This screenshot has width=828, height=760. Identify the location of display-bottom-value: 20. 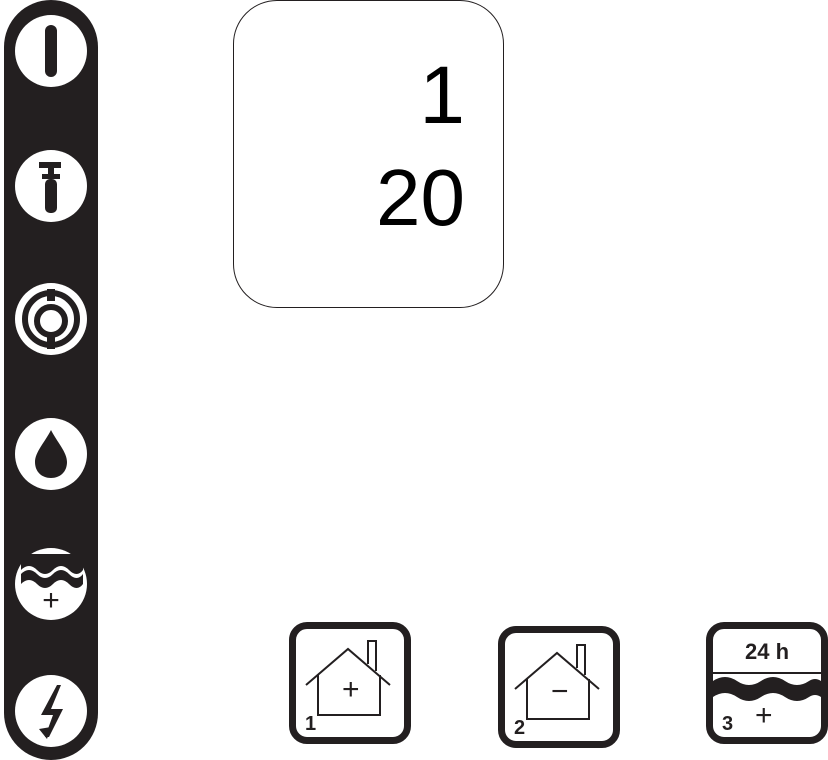
(420, 197).